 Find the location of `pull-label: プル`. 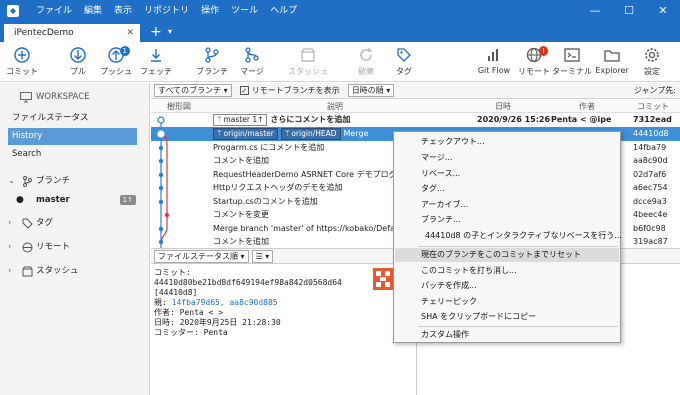

pull-label: プル is located at coordinates (78, 71).